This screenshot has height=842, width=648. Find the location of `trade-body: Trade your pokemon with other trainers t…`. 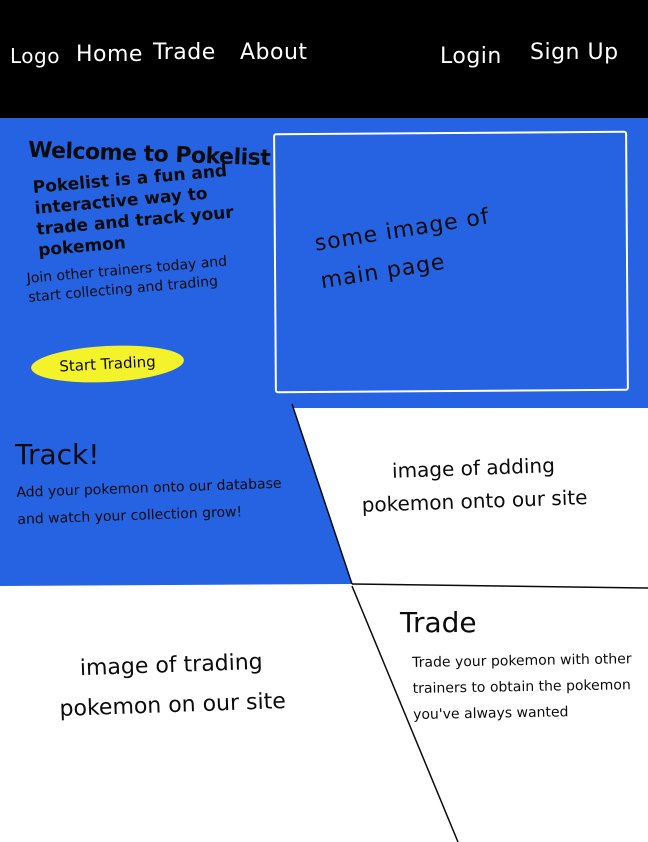

trade-body: Trade your pokemon with other trainers t… is located at coordinates (522, 687).